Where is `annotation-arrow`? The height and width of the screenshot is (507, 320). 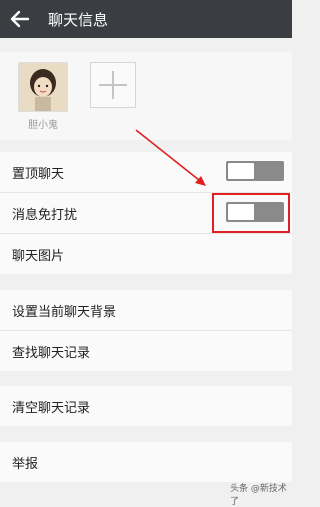
annotation-arrow is located at coordinates (170, 157).